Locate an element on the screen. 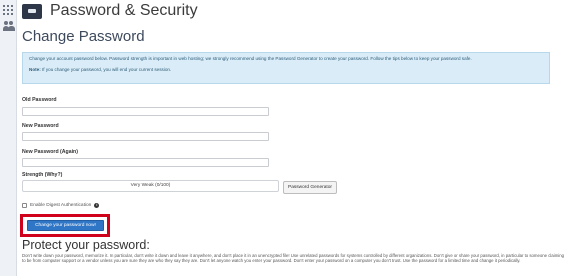  digest-auth-checkbox is located at coordinates (24, 205).